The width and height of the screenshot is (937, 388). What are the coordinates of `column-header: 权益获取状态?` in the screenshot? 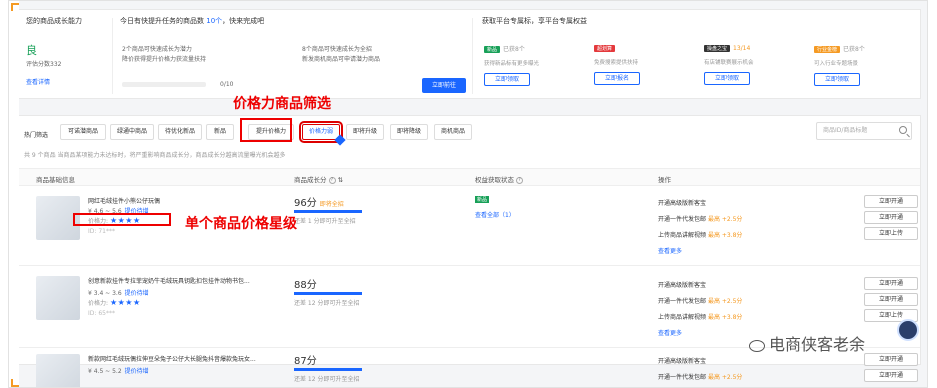 It's located at (499, 179).